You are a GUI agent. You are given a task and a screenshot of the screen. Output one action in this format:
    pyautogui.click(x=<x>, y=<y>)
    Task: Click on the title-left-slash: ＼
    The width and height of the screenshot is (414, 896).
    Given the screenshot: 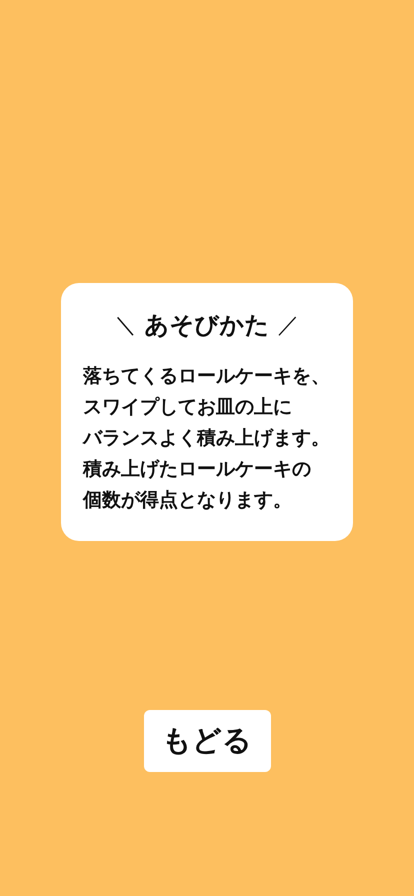 What is the action you would take?
    pyautogui.click(x=125, y=326)
    